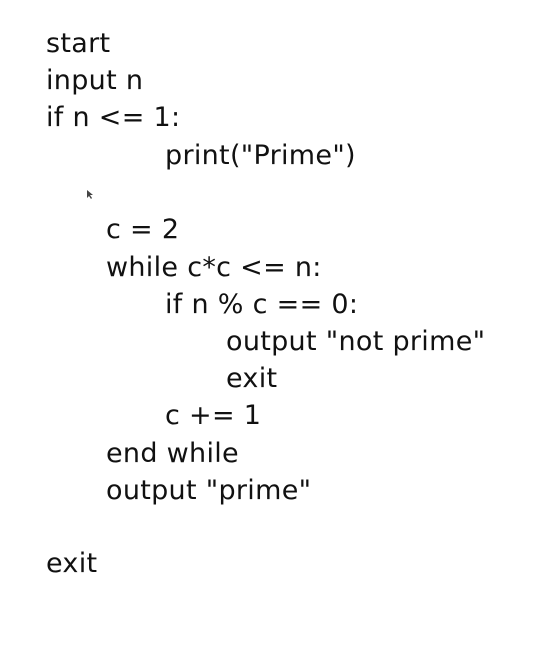  What do you see at coordinates (213, 415) in the screenshot?
I see `code-line-increment: c += 1` at bounding box center [213, 415].